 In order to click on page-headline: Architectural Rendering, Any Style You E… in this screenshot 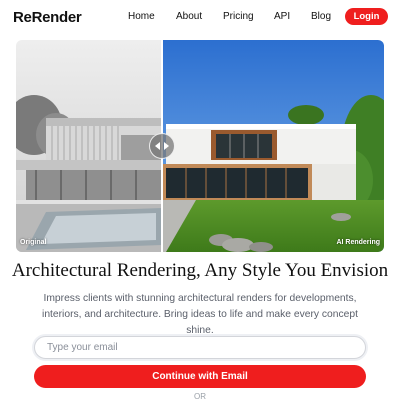, I will do `click(200, 270)`.